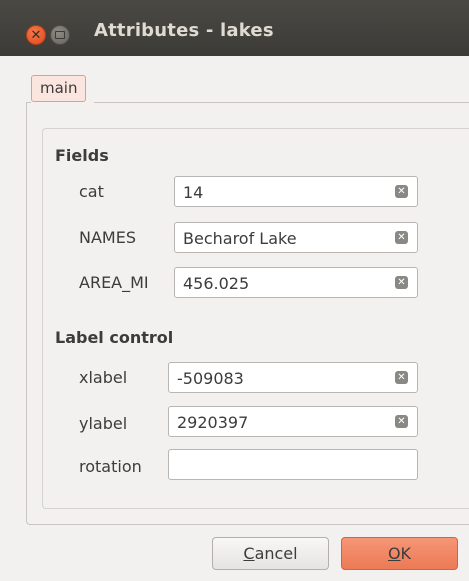  Describe the element at coordinates (210, 378) in the screenshot. I see `xlabel-input-value: -509083` at that location.